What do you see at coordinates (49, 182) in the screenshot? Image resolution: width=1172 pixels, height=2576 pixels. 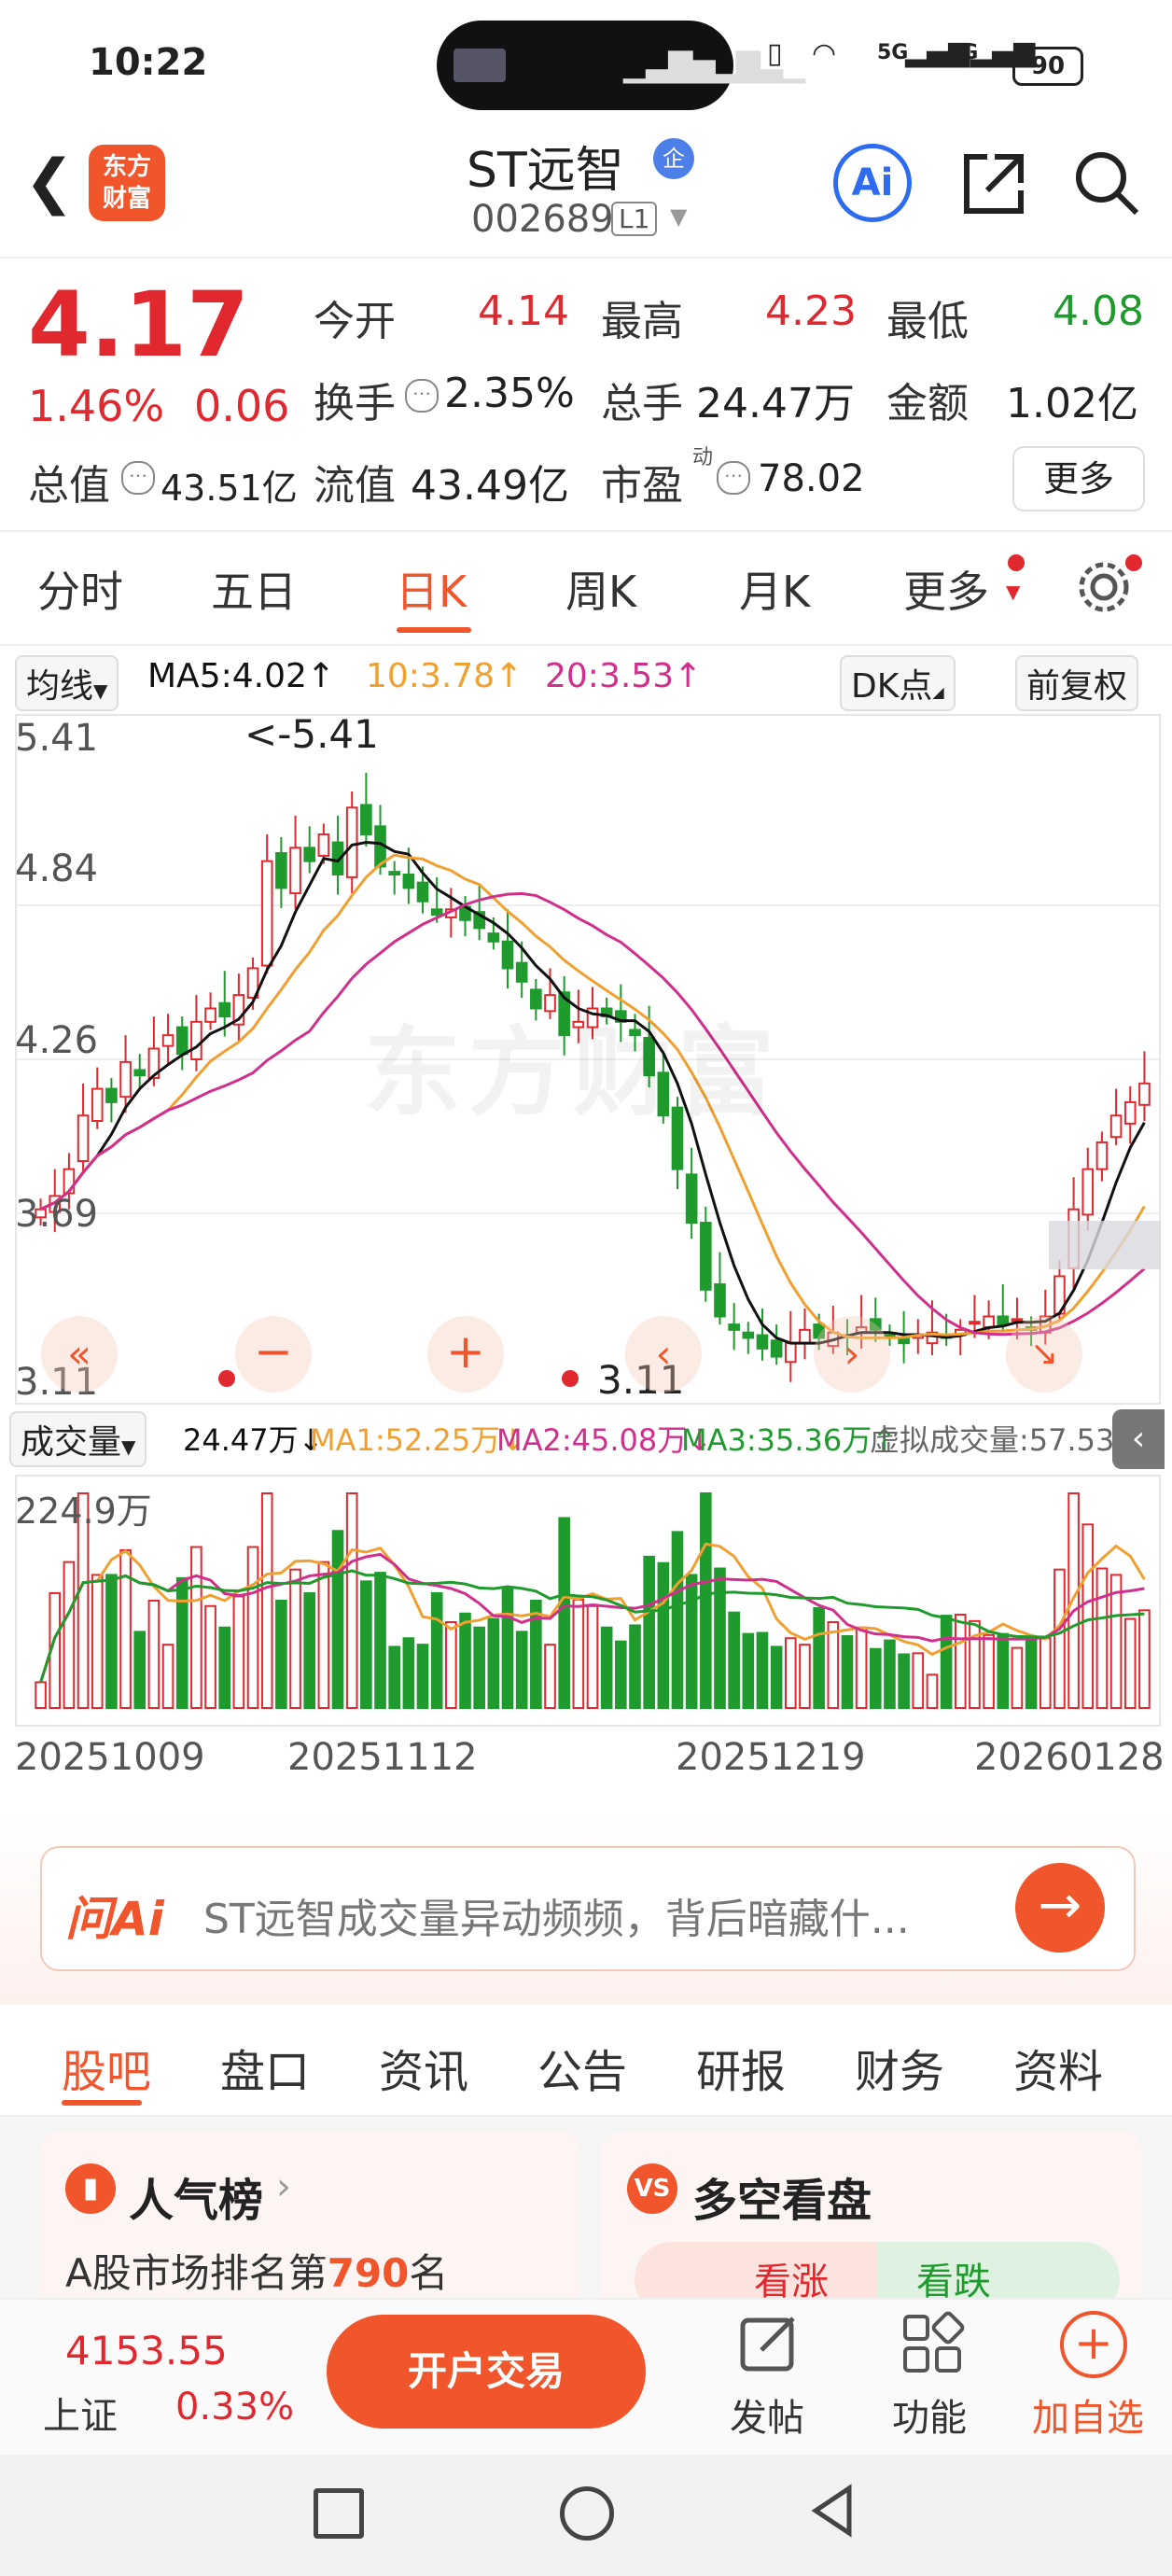 I see `back-icon: ❮` at bounding box center [49, 182].